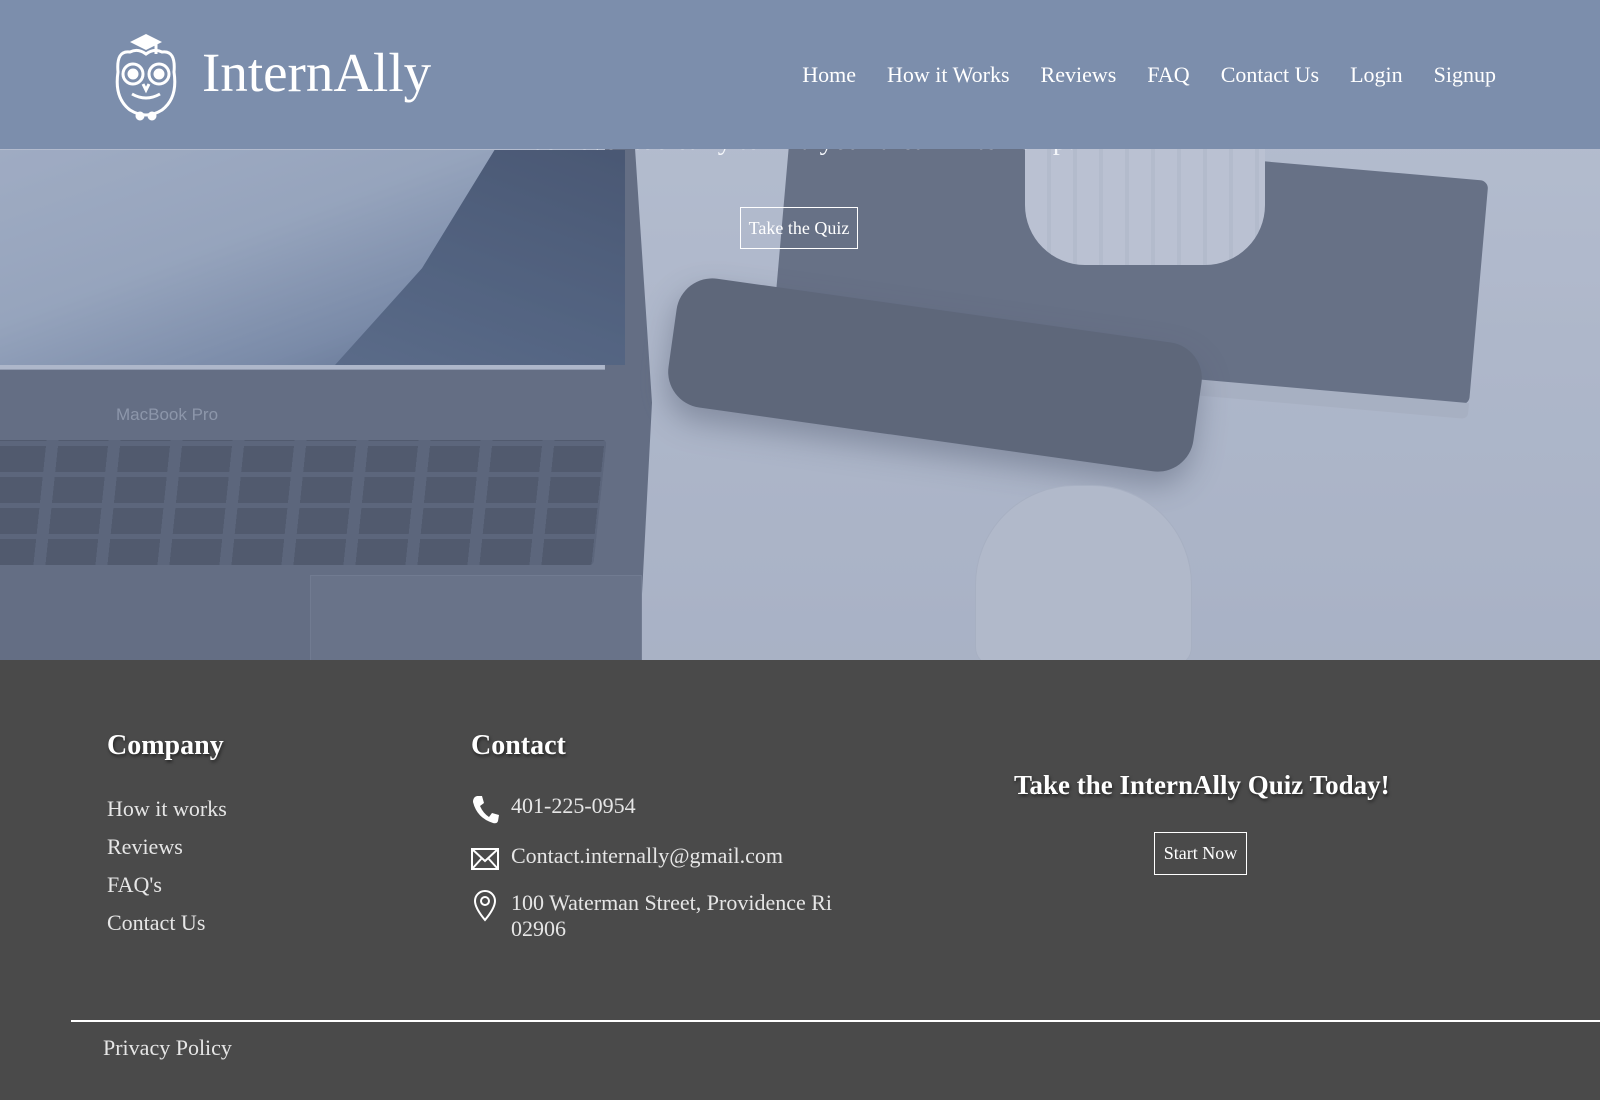  Describe the element at coordinates (165, 745) in the screenshot. I see `company-heading: Company` at that location.